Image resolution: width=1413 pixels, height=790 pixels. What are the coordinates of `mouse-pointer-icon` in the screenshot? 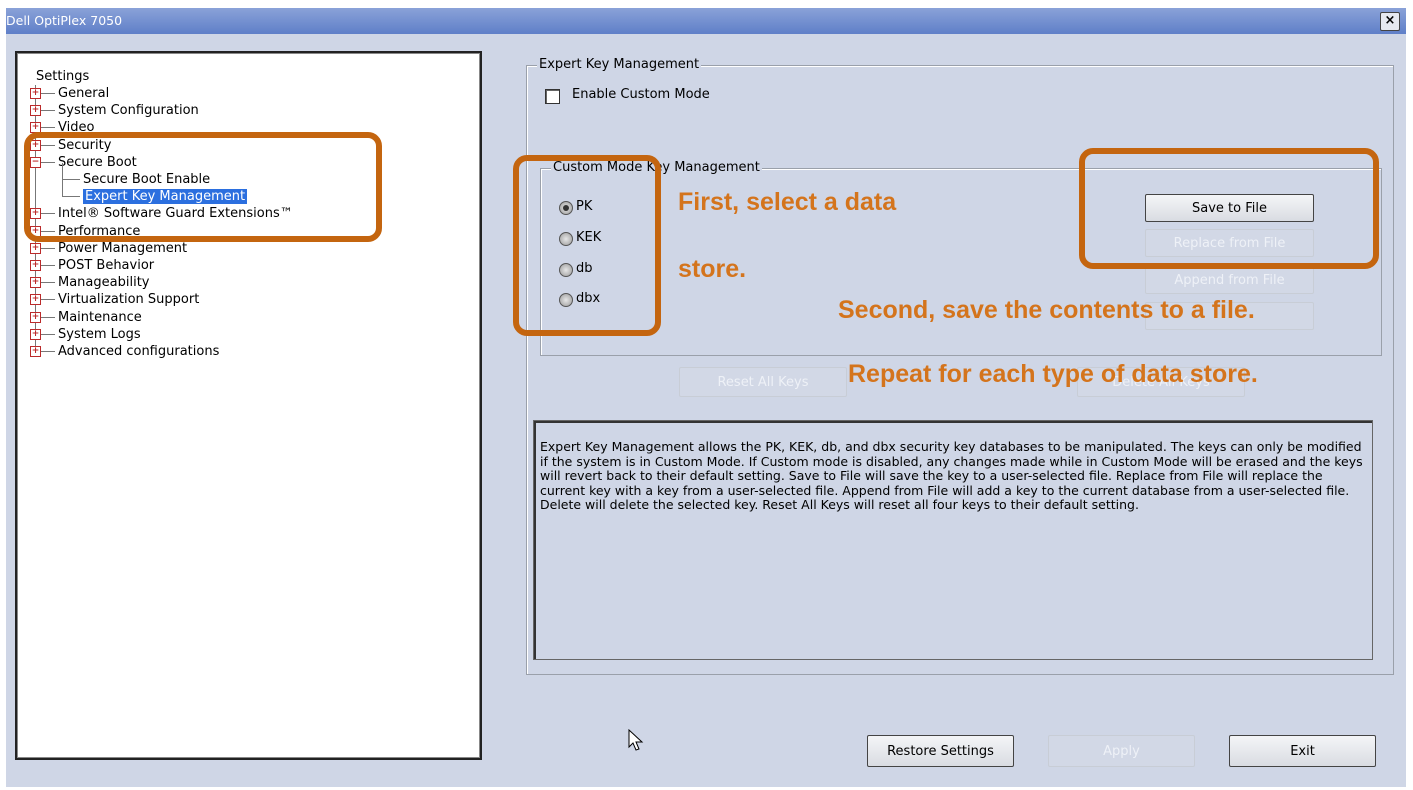 It's located at (636, 740).